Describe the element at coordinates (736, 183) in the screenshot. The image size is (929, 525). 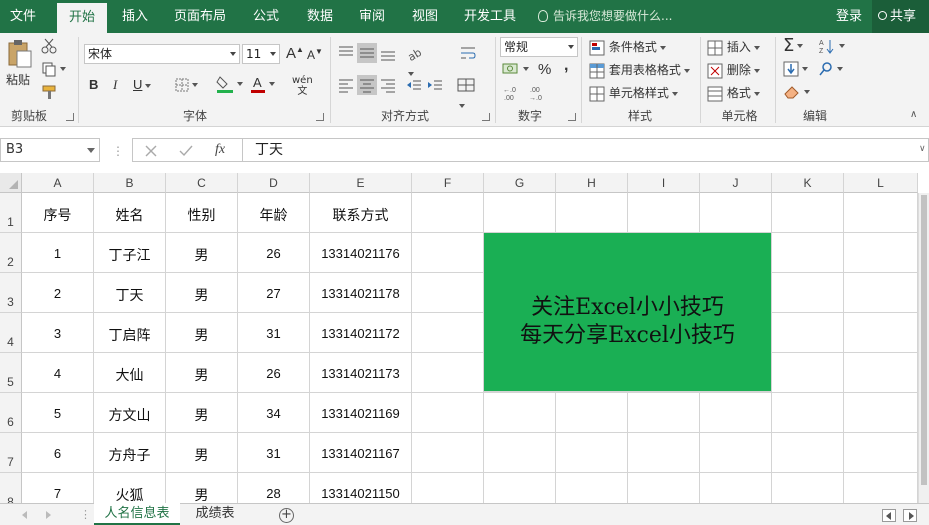
I see `column-header-j: J` at that location.